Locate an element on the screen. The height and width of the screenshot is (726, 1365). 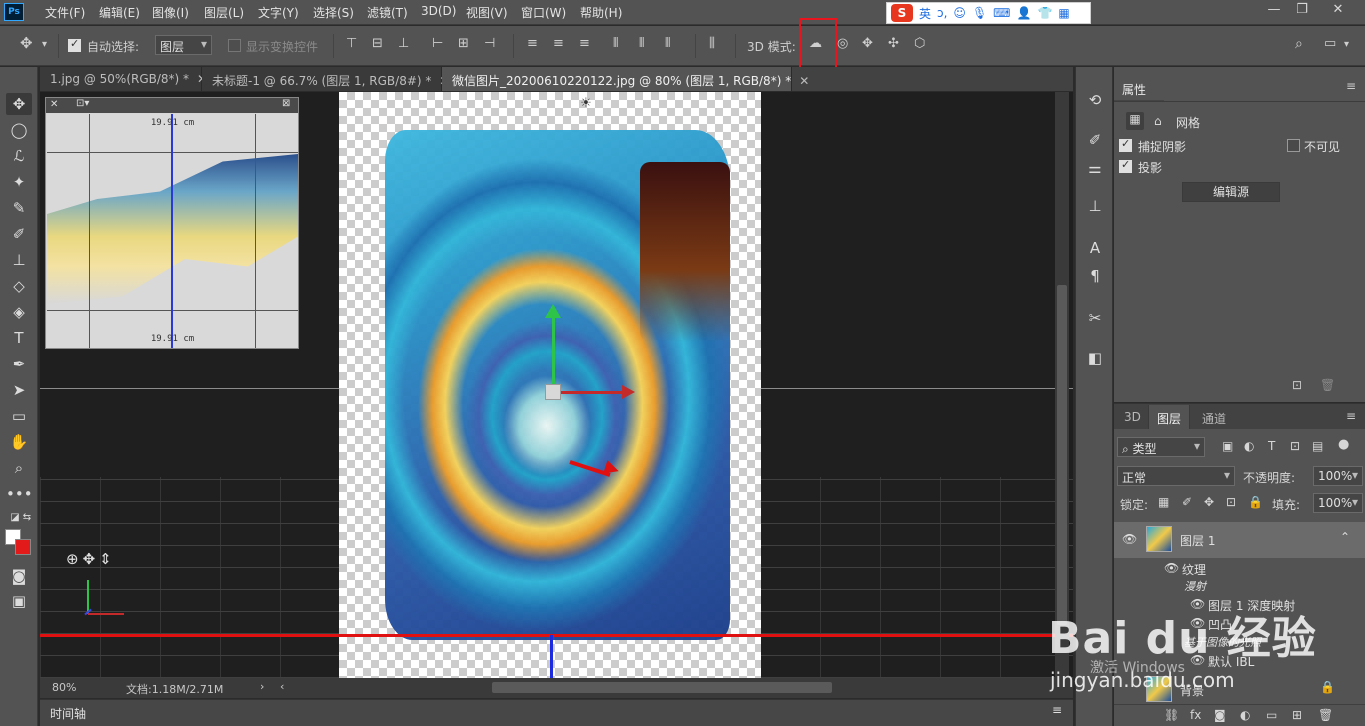
cast-shadows-checkbox is located at coordinates (1125, 165).